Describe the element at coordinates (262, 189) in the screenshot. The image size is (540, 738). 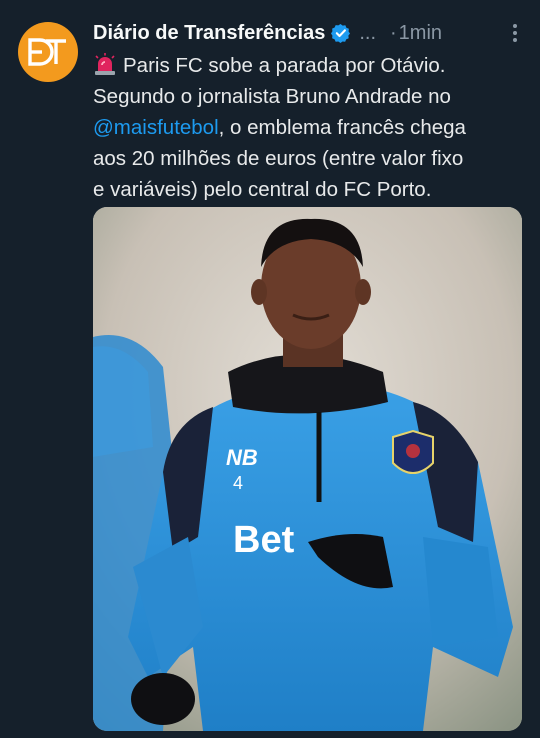
I see `tweet-line-5: e variáveis) pelo central do FC Porto.` at that location.